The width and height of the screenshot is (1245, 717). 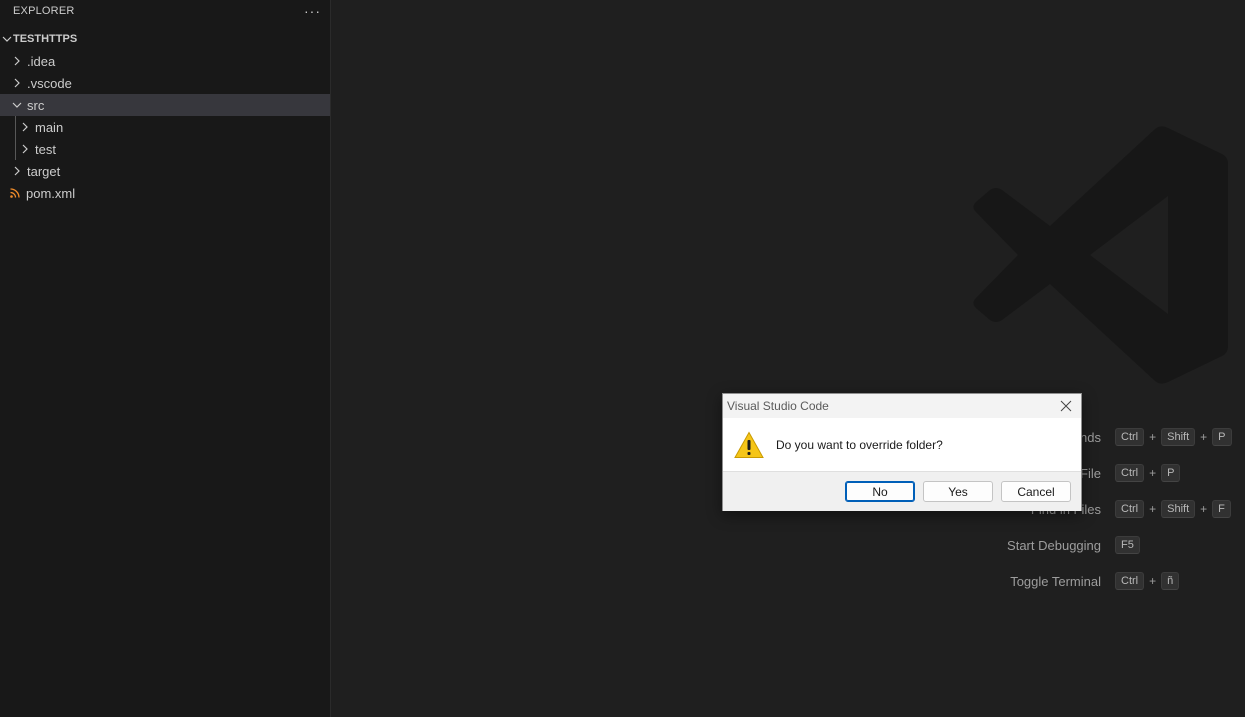 What do you see at coordinates (1221, 509) in the screenshot?
I see `key: F` at bounding box center [1221, 509].